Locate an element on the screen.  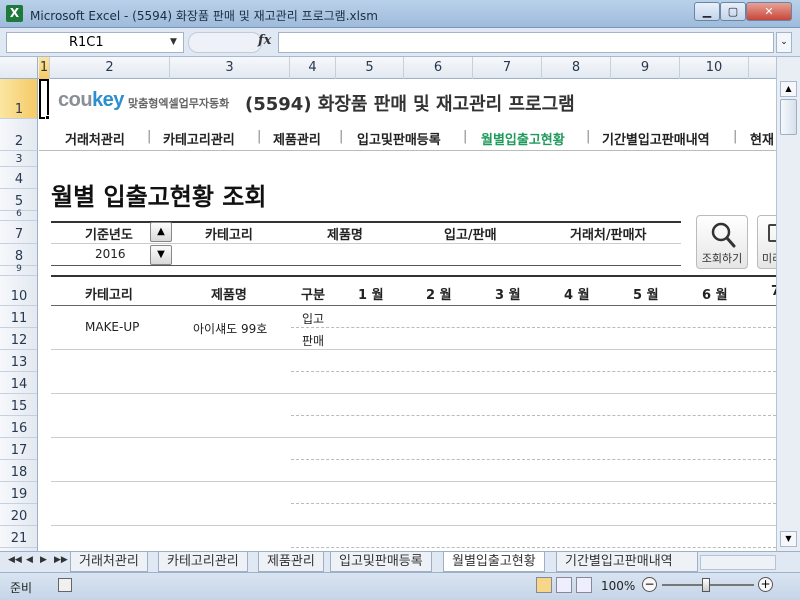
column-header: 7 is located at coordinates (507, 68).